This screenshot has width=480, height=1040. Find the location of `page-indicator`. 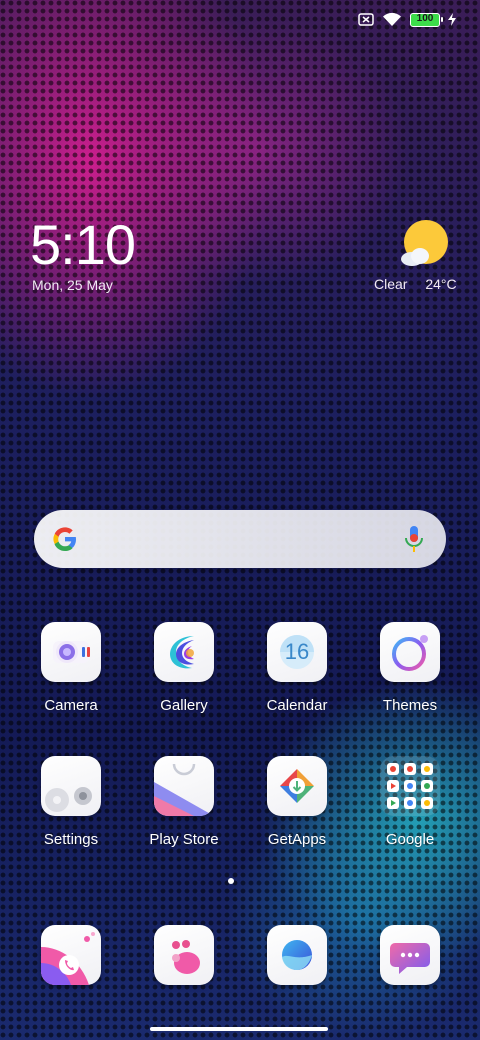

page-indicator is located at coordinates (231, 881).